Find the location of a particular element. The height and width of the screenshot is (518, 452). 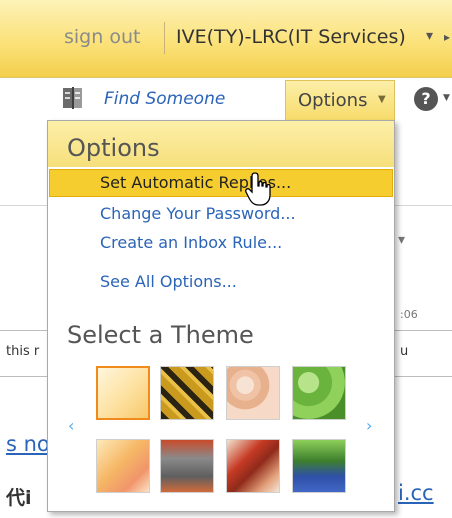

background-message-snippet: this r is located at coordinates (23, 351).